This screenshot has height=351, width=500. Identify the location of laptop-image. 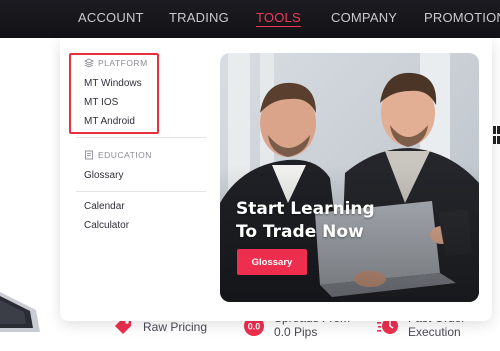
(20, 312).